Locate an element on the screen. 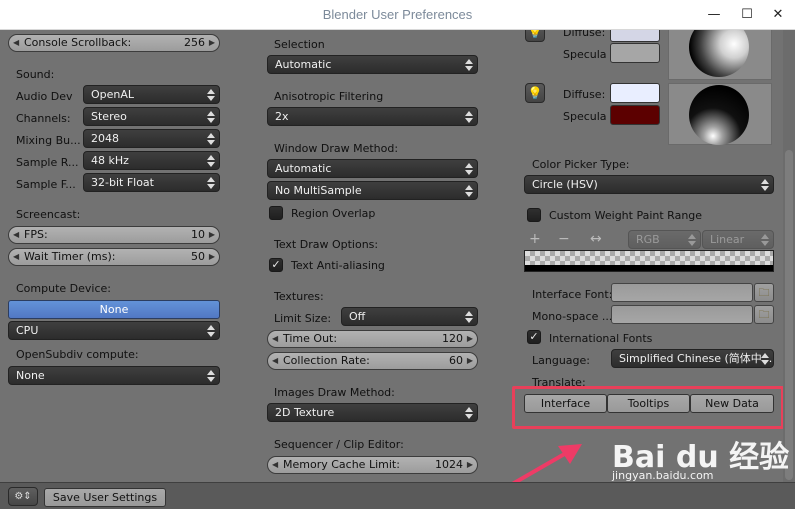  editor-type-icon: ⚙⇕ is located at coordinates (23, 496).